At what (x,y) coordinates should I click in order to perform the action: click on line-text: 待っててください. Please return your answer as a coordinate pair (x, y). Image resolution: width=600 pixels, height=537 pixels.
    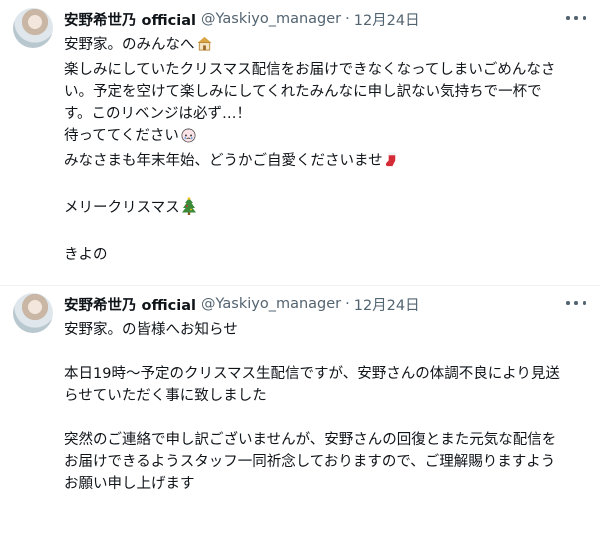
    Looking at the image, I should click on (121, 136).